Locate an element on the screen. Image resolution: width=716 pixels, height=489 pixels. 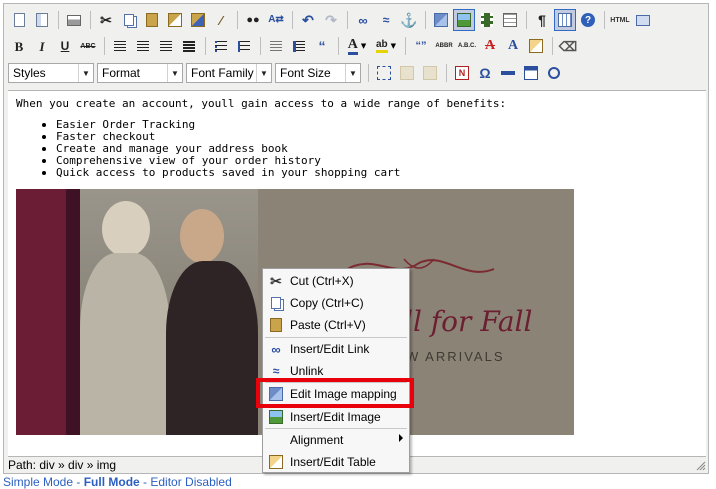
menu-item-alignment: Alignment is located at coordinates (336, 440).